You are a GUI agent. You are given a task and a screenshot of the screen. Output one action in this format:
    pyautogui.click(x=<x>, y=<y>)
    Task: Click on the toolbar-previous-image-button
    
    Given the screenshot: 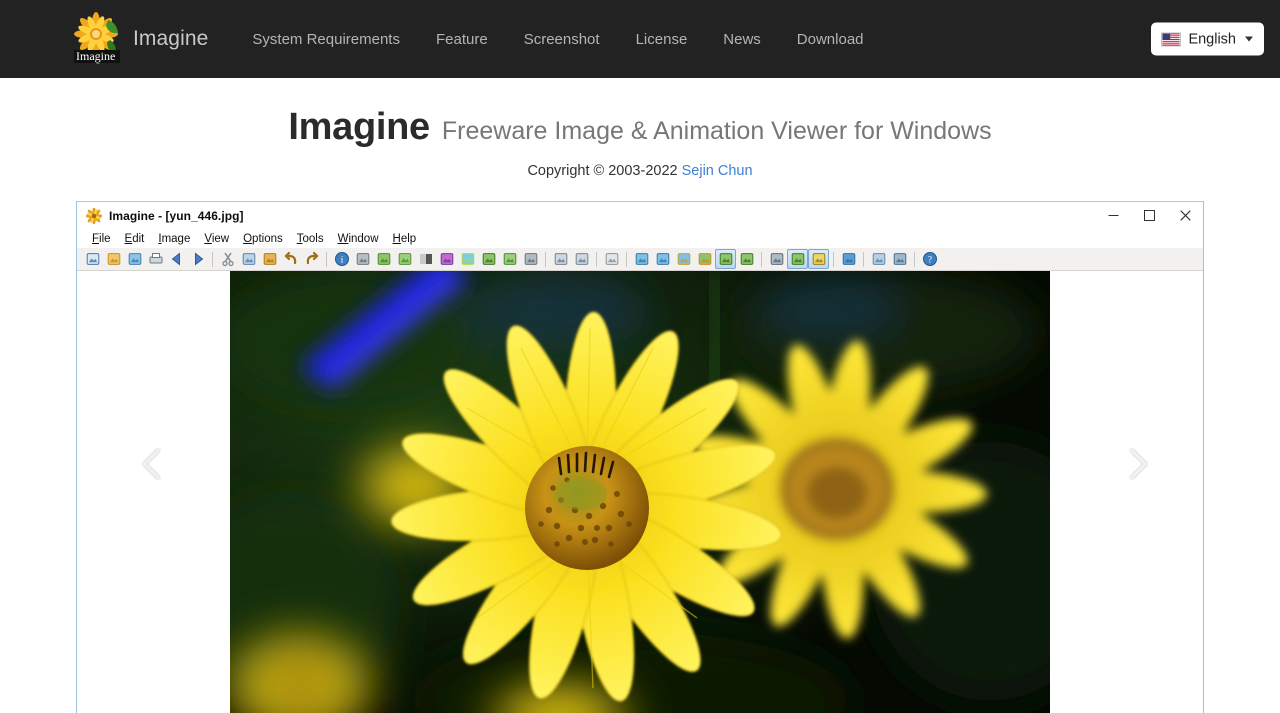 What is the action you would take?
    pyautogui.click(x=176, y=259)
    